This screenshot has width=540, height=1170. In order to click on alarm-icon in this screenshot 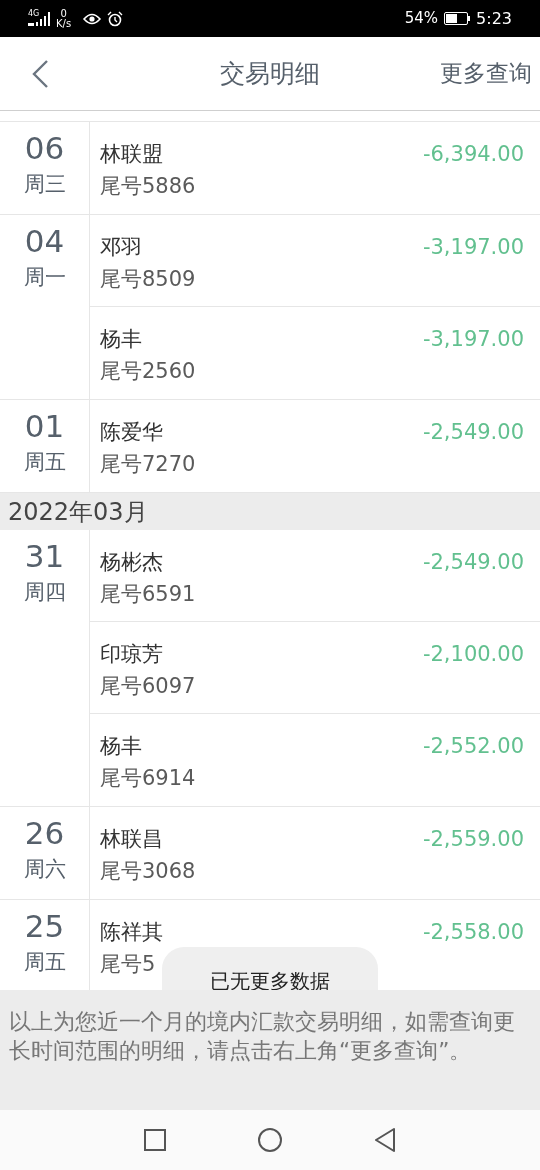, I will do `click(115, 18)`.